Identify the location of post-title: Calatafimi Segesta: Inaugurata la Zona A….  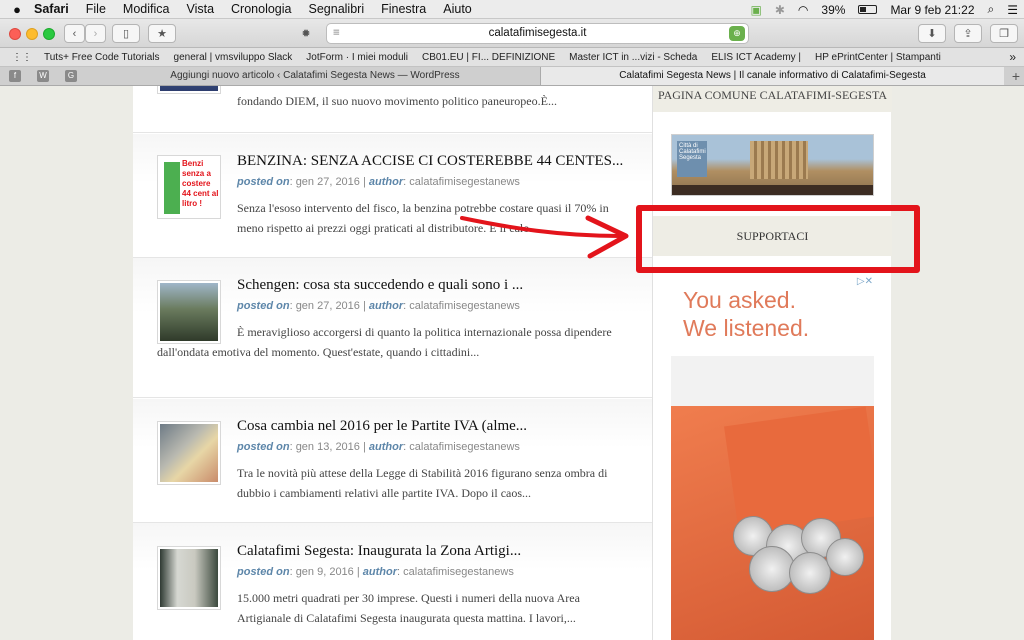
(379, 551).